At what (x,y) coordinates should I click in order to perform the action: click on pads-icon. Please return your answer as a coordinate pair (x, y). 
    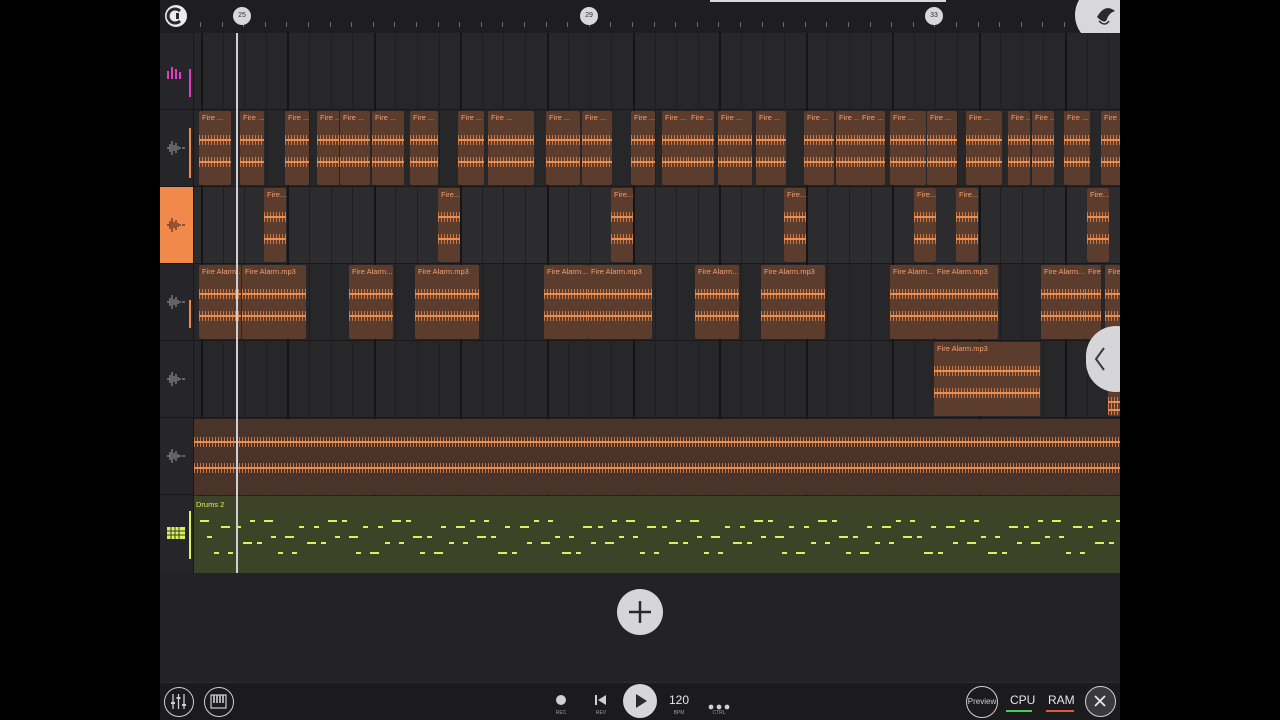
    Looking at the image, I should click on (176, 533).